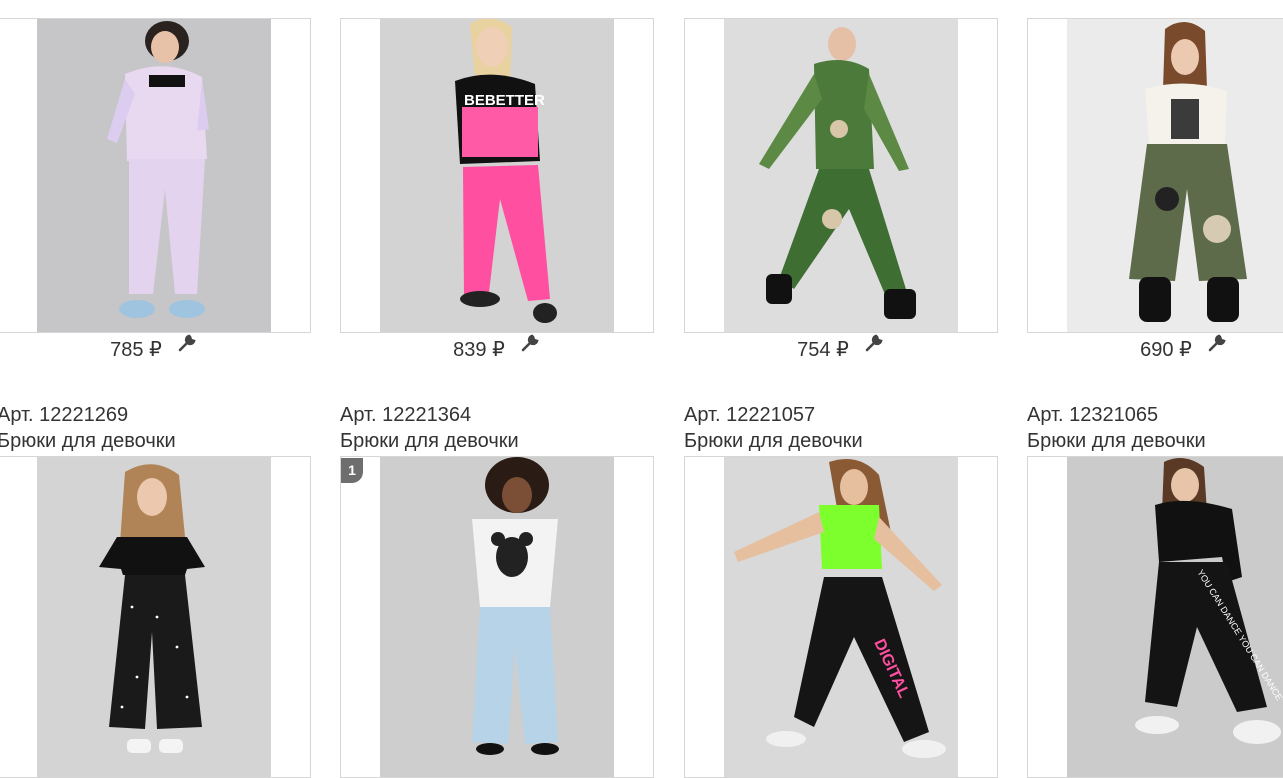 The width and height of the screenshot is (1283, 778). What do you see at coordinates (352, 470) in the screenshot?
I see `image-count-badge: 1` at bounding box center [352, 470].